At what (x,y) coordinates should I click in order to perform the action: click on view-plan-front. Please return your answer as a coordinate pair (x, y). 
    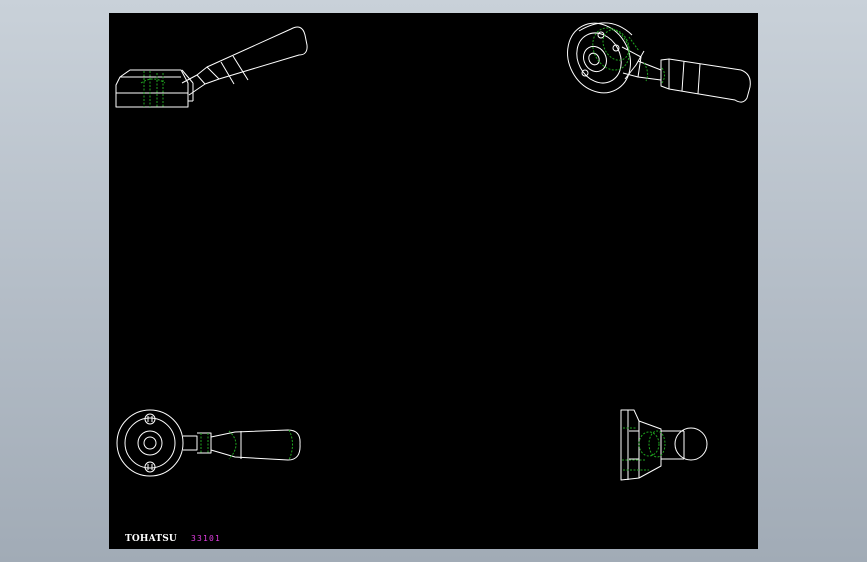
    Looking at the image, I should click on (208, 443).